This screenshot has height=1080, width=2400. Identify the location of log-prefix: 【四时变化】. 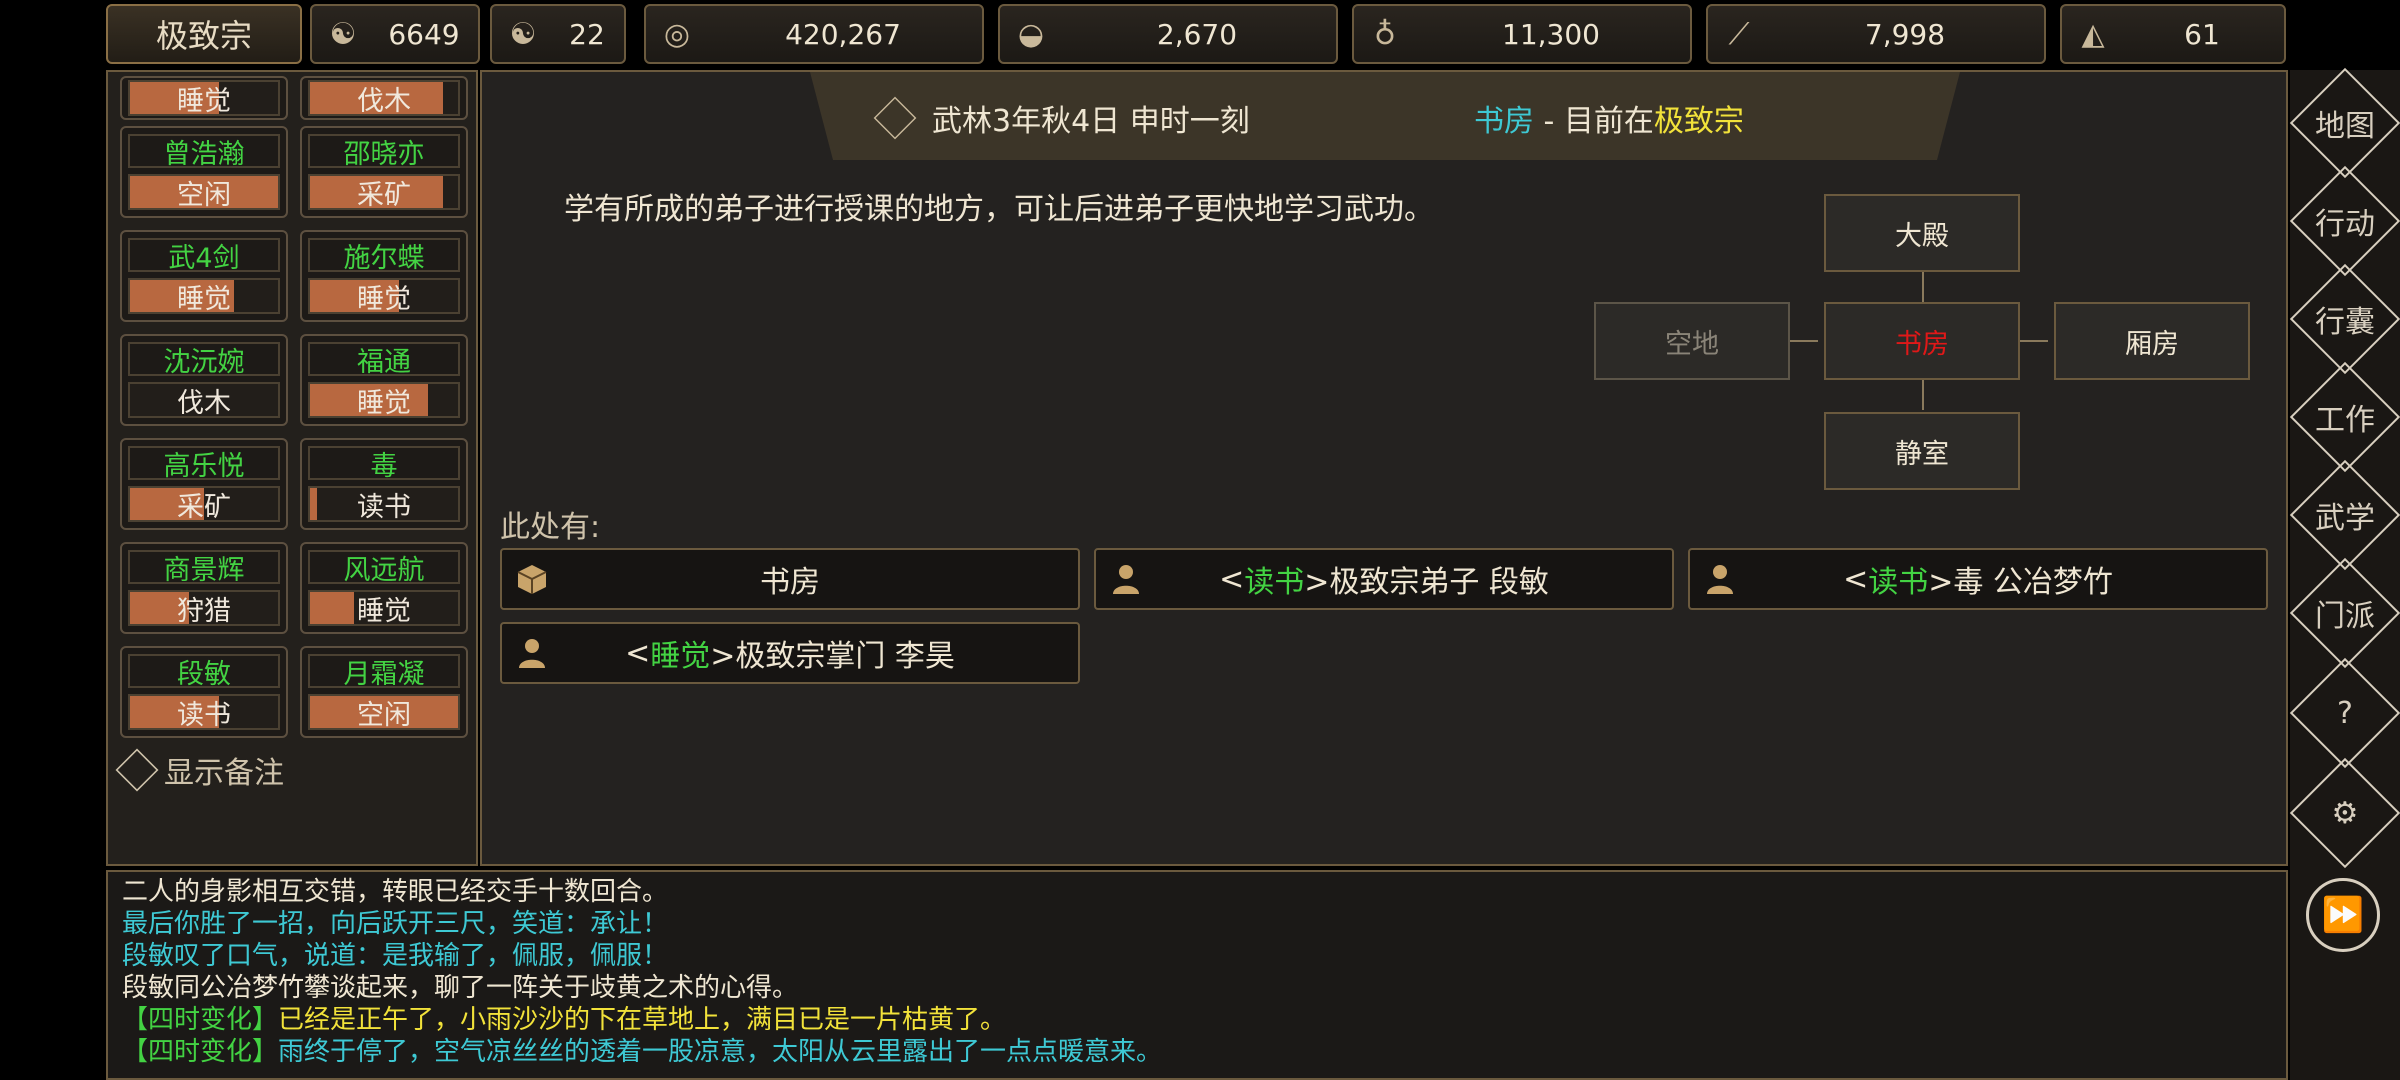
(200, 1052).